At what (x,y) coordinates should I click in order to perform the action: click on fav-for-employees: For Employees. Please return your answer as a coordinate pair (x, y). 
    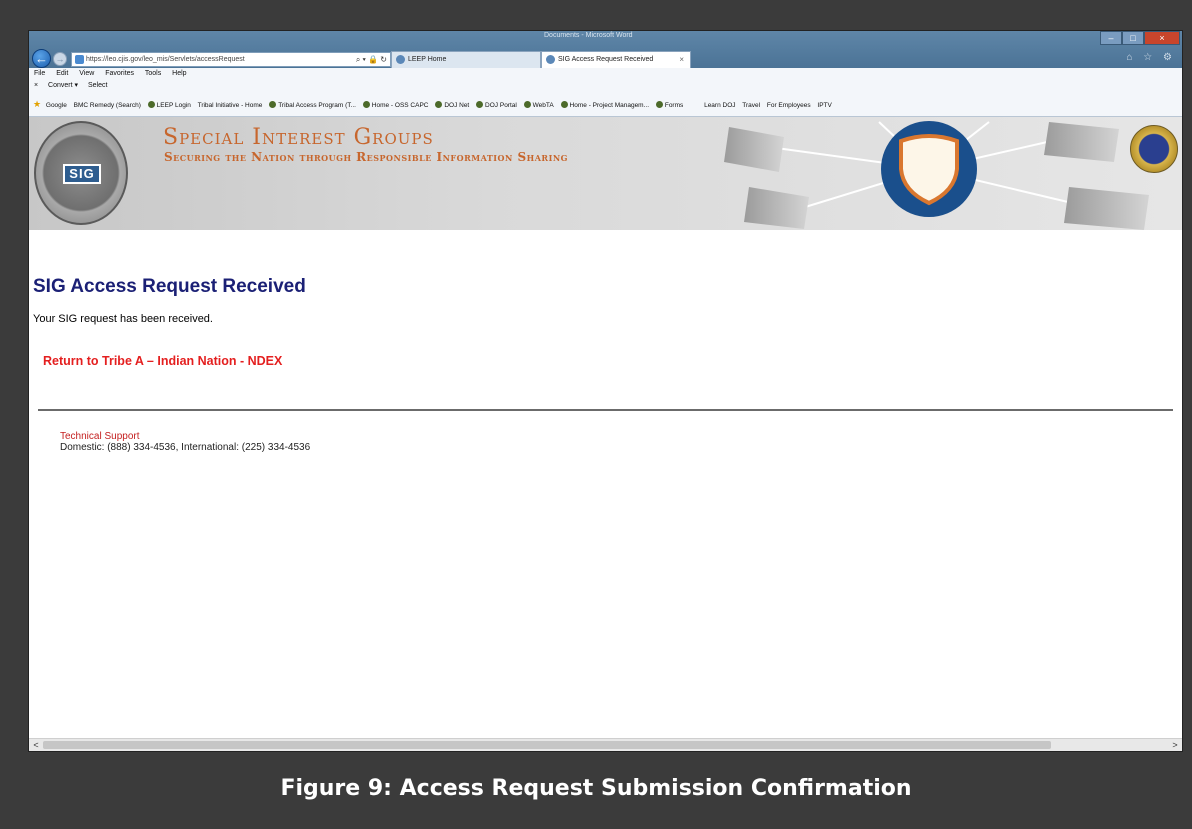
    Looking at the image, I should click on (789, 105).